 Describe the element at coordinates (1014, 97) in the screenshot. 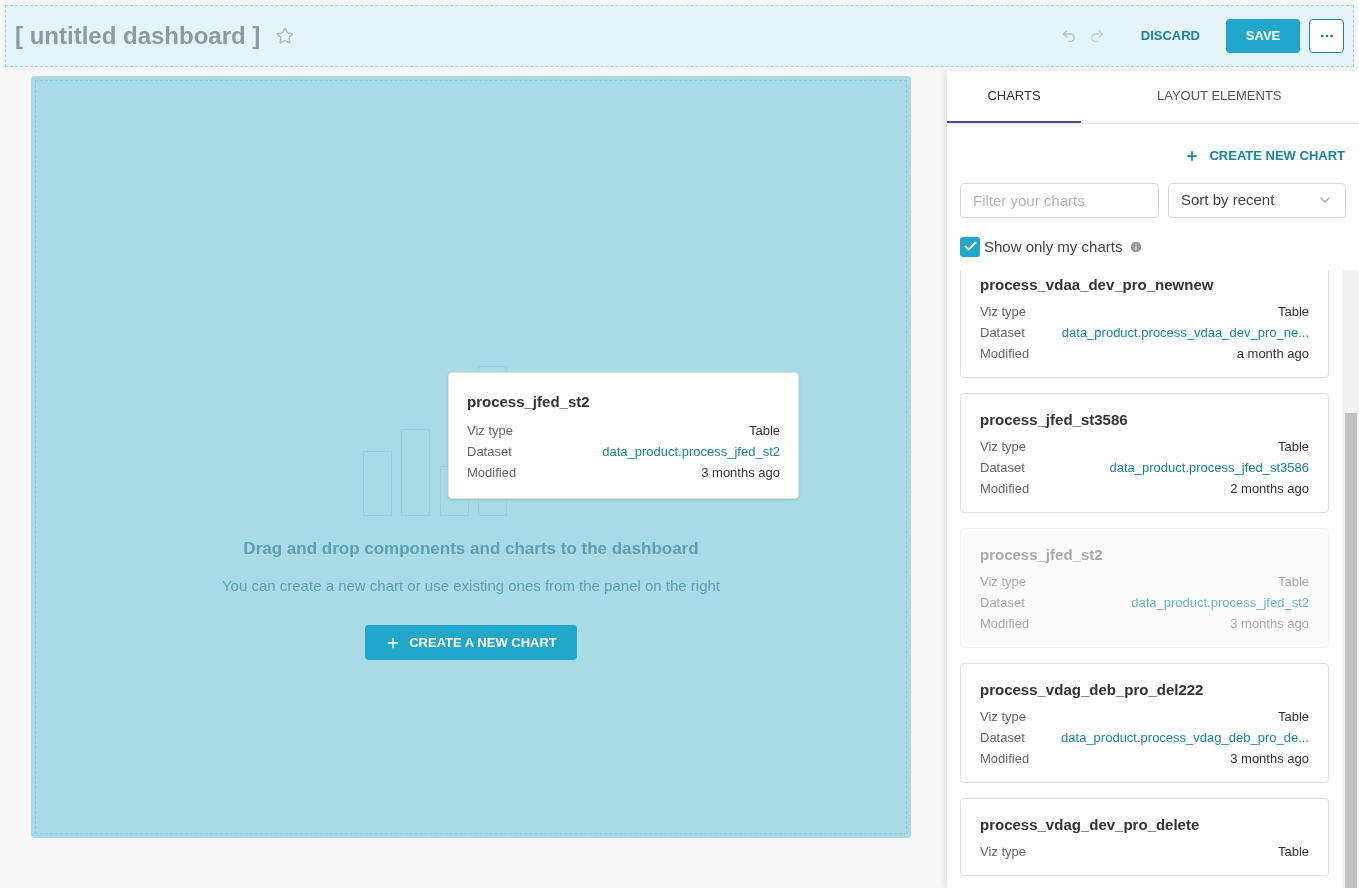

I see `panel-tab: CHARTS` at that location.